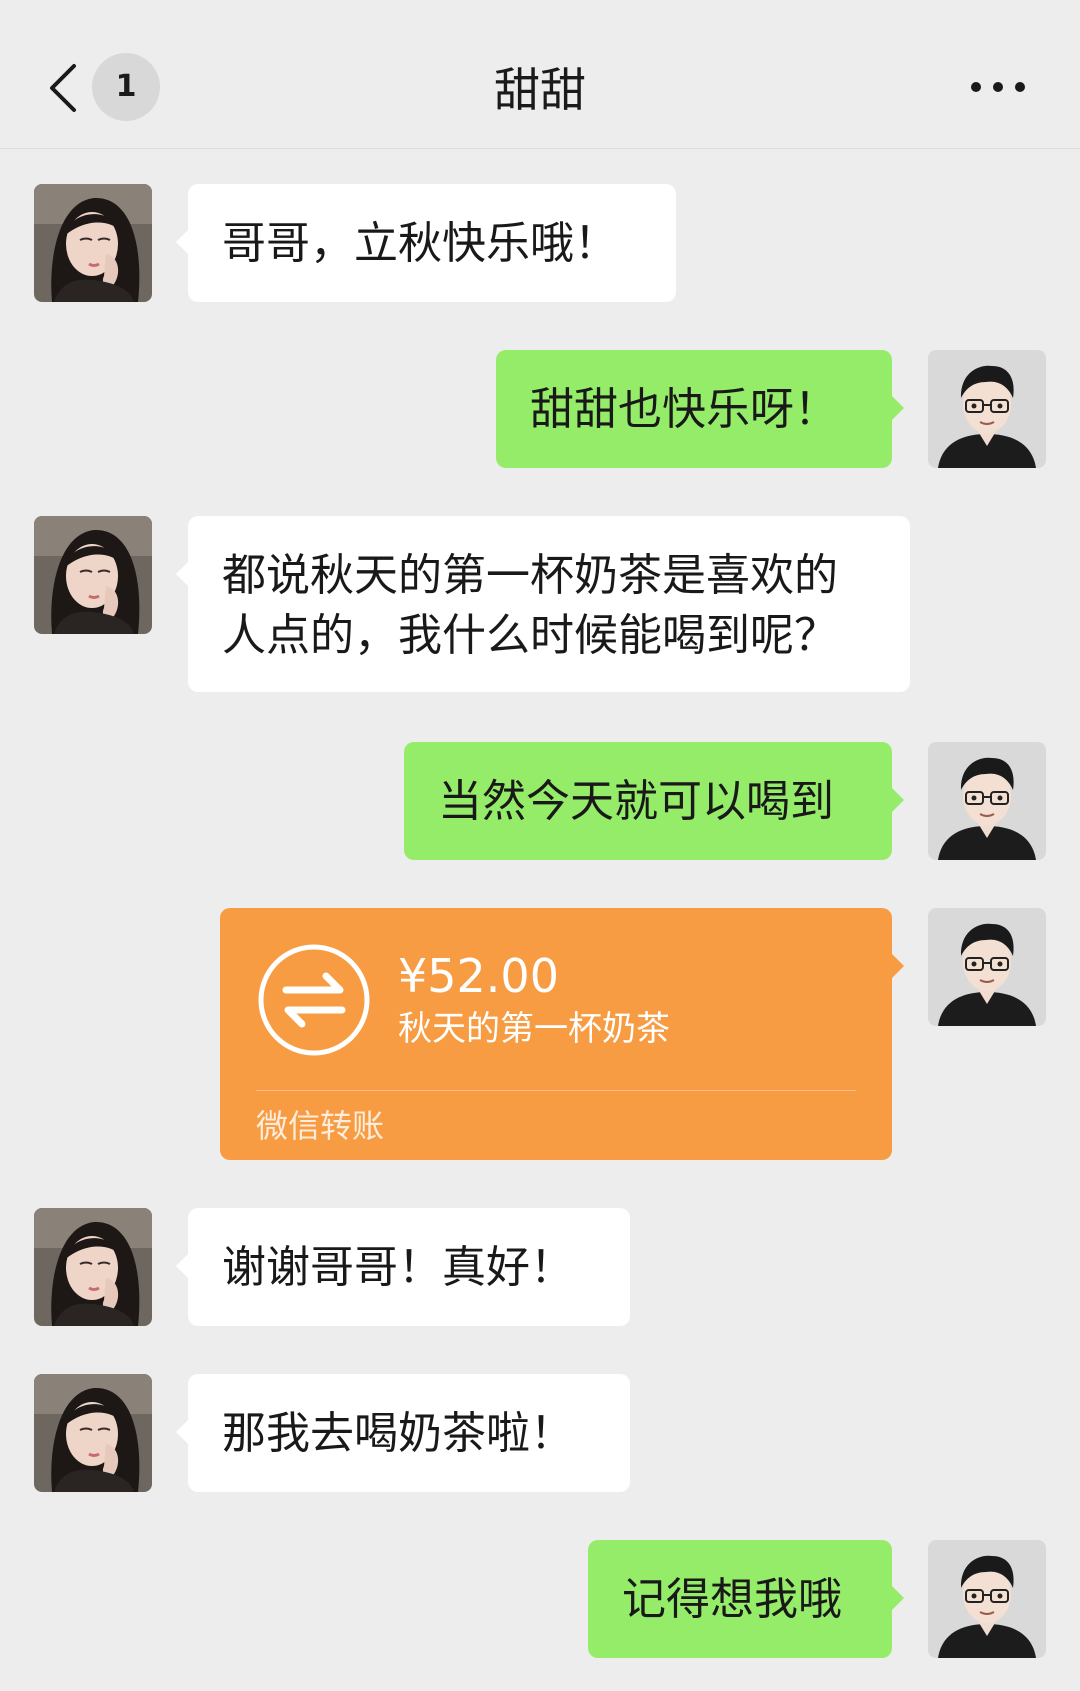 Image resolution: width=1080 pixels, height=1691 pixels. What do you see at coordinates (314, 1000) in the screenshot?
I see `transfer-arrows-icon` at bounding box center [314, 1000].